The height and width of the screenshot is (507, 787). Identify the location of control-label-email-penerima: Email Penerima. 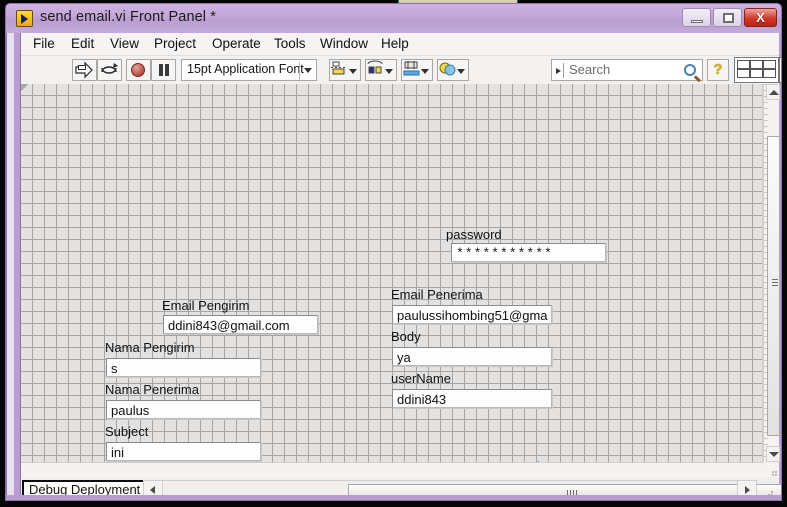
(437, 294).